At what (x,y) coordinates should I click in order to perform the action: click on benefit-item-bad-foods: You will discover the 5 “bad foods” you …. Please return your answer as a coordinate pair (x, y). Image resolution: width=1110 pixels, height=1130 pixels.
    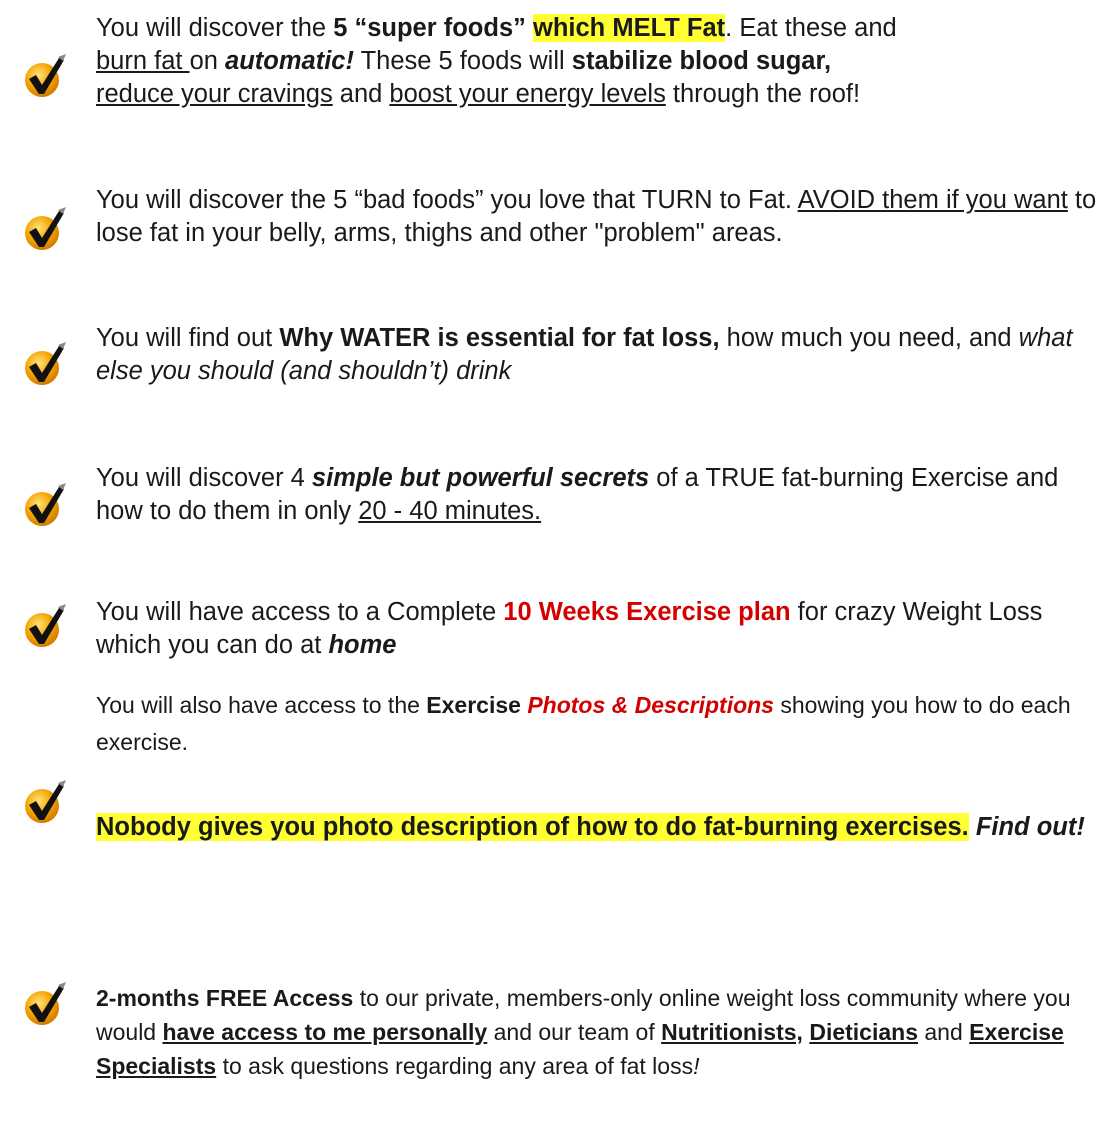
    Looking at the image, I should click on (596, 216).